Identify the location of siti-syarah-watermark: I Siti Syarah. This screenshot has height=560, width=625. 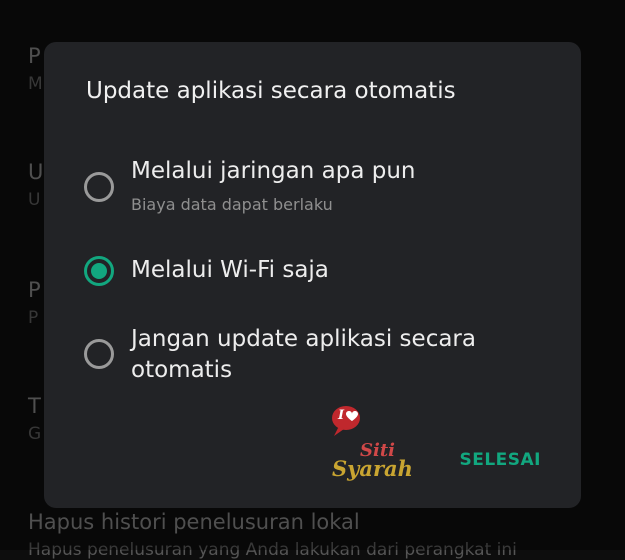
(380, 443).